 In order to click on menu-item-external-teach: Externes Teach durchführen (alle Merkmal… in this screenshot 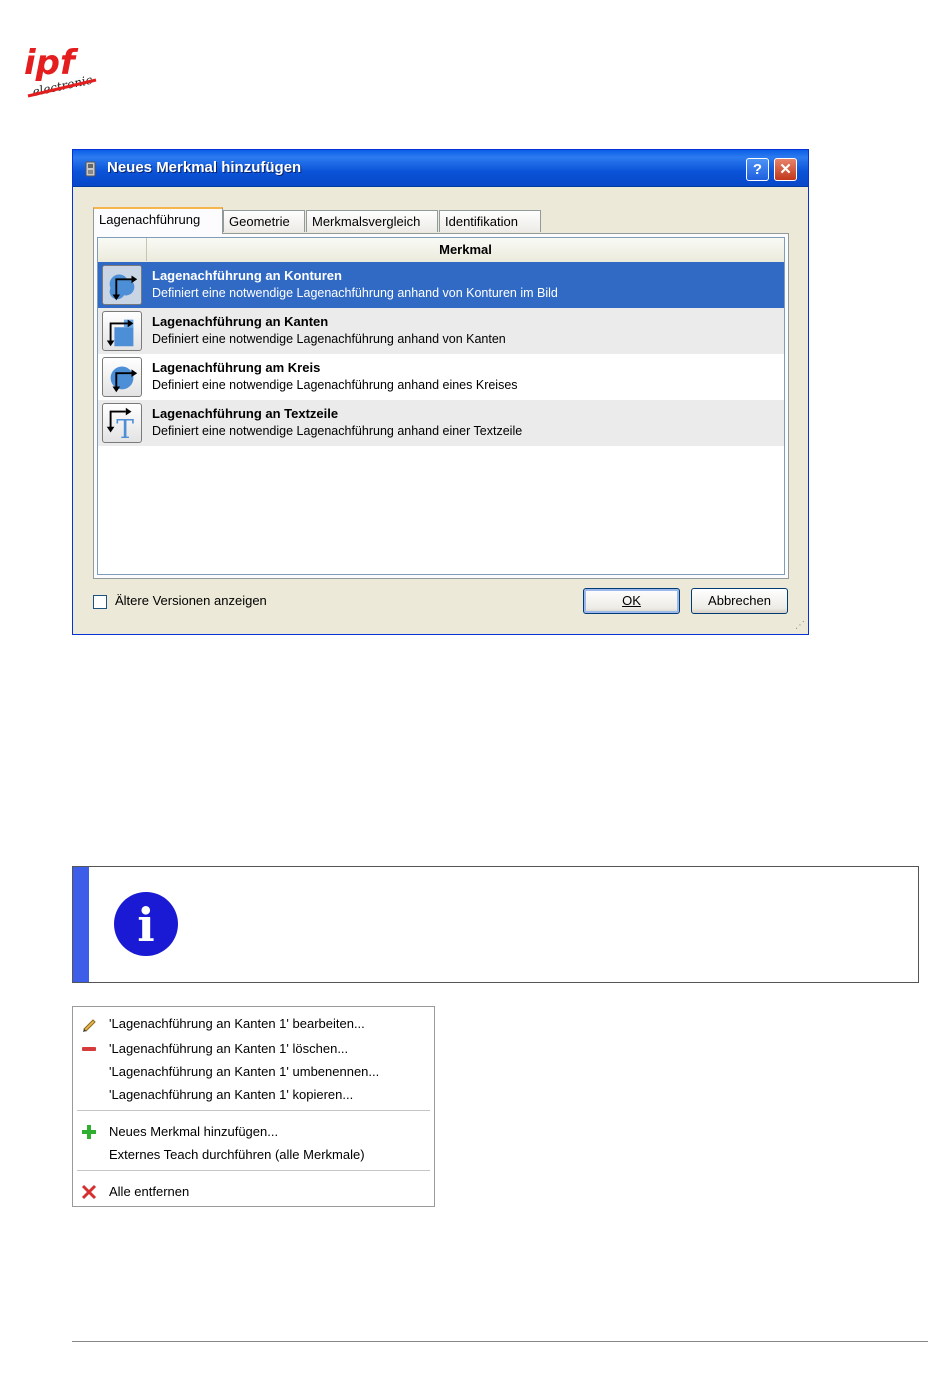, I will do `click(253, 1155)`.